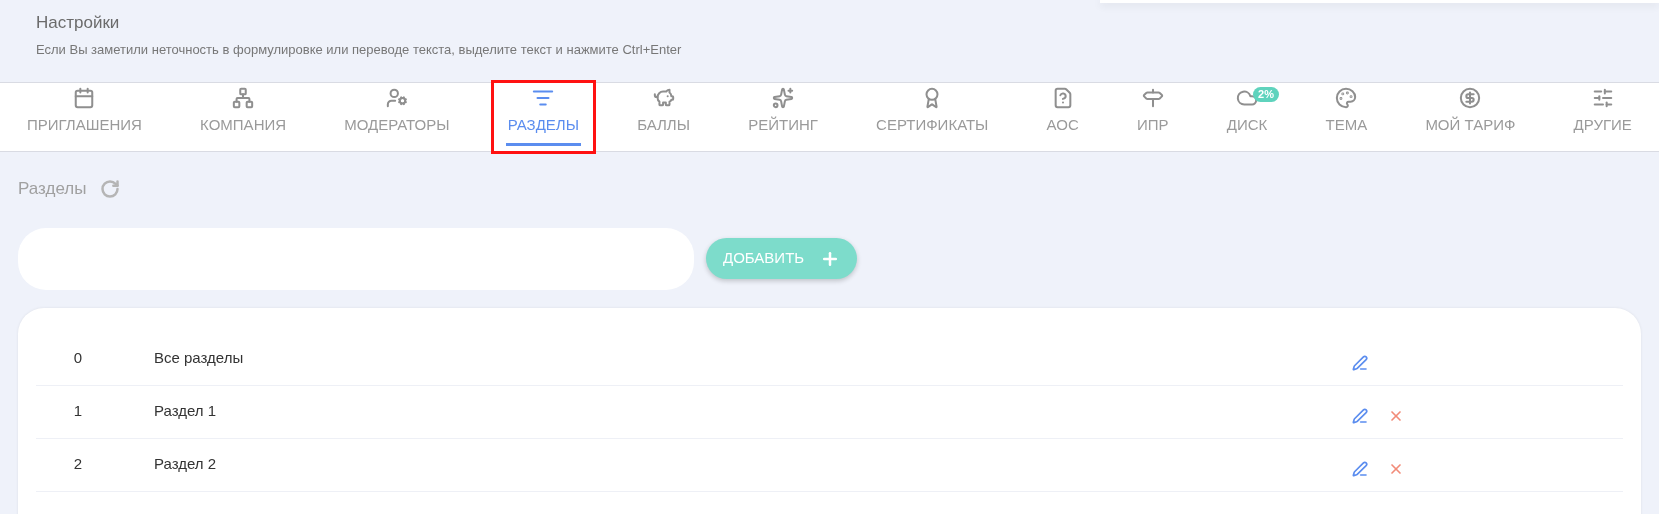 This screenshot has height=514, width=1659. I want to click on tab: ПРИГЛАШЕНИЯ, so click(84, 117).